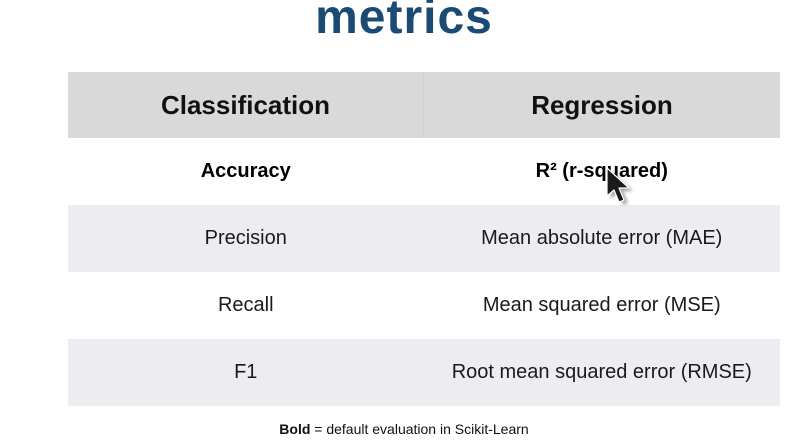 The height and width of the screenshot is (446, 808). What do you see at coordinates (246, 372) in the screenshot?
I see `classification-metric-cell: F1` at bounding box center [246, 372].